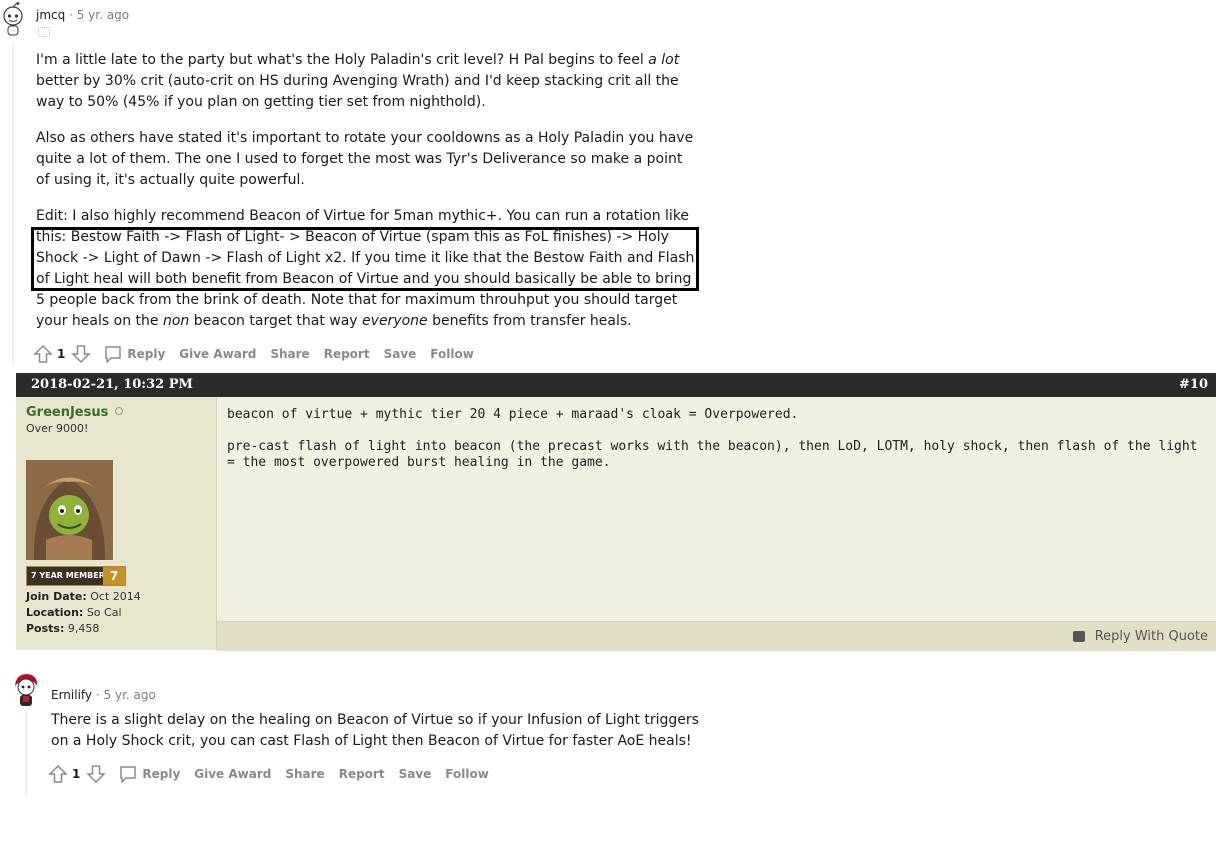 The height and width of the screenshot is (848, 1216). I want to click on member-badge: 7 YEAR MEMBER 7, so click(76, 576).